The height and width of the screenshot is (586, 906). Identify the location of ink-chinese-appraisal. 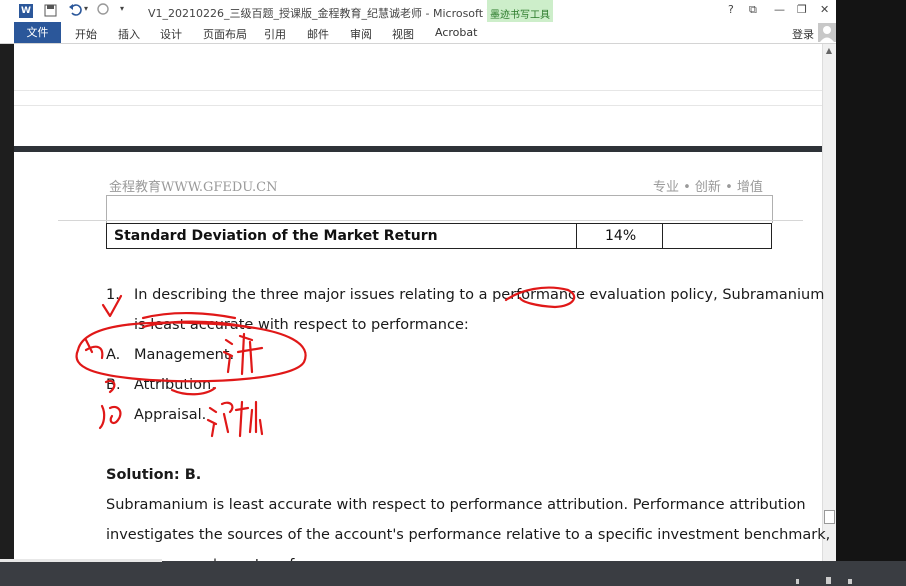
(235, 419).